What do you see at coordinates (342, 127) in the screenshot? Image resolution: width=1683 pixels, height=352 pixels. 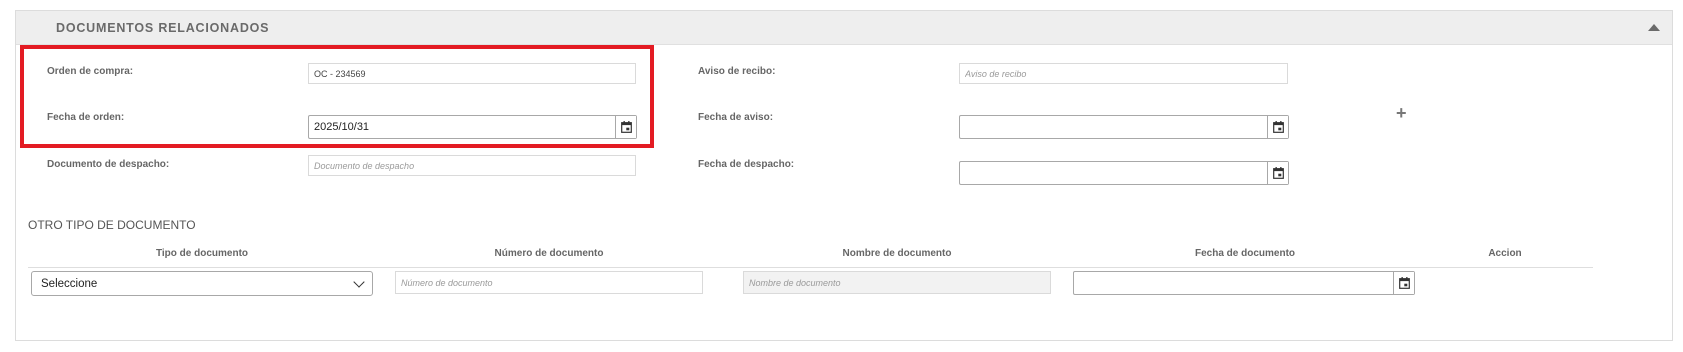 I see `fecha-orden-value: 2025/10/31` at bounding box center [342, 127].